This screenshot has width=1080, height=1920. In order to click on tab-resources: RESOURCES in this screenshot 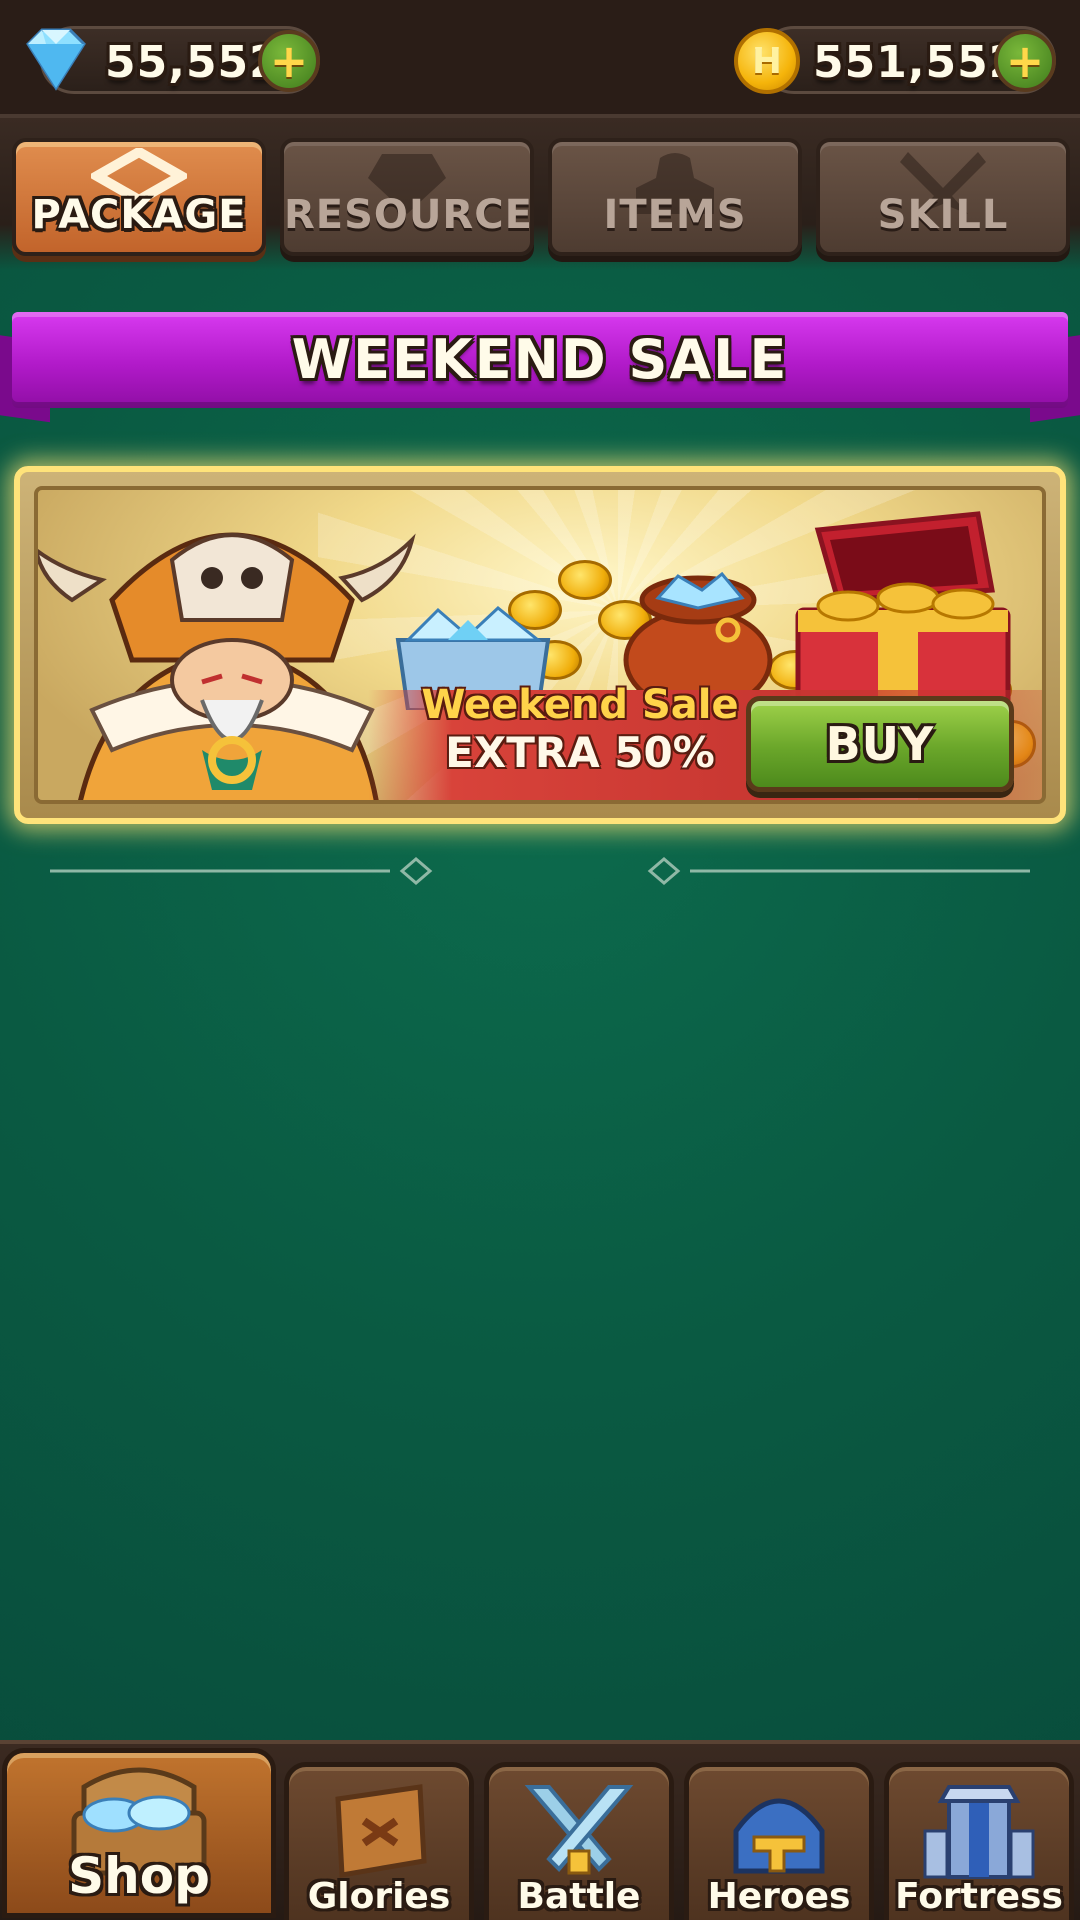, I will do `click(407, 197)`.